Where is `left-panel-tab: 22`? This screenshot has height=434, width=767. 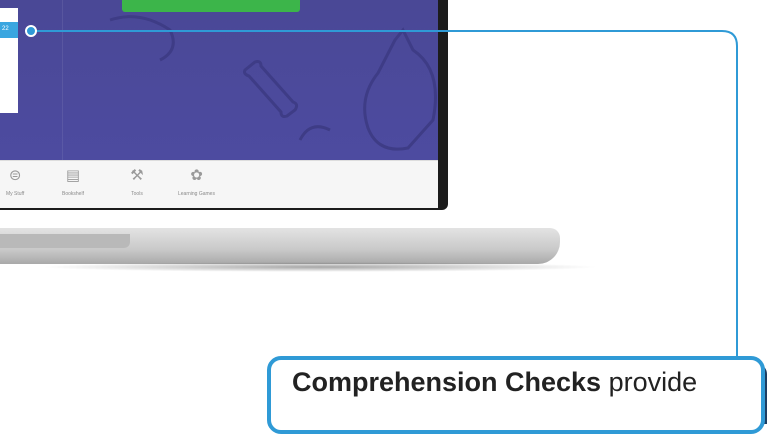 left-panel-tab: 22 is located at coordinates (9, 30).